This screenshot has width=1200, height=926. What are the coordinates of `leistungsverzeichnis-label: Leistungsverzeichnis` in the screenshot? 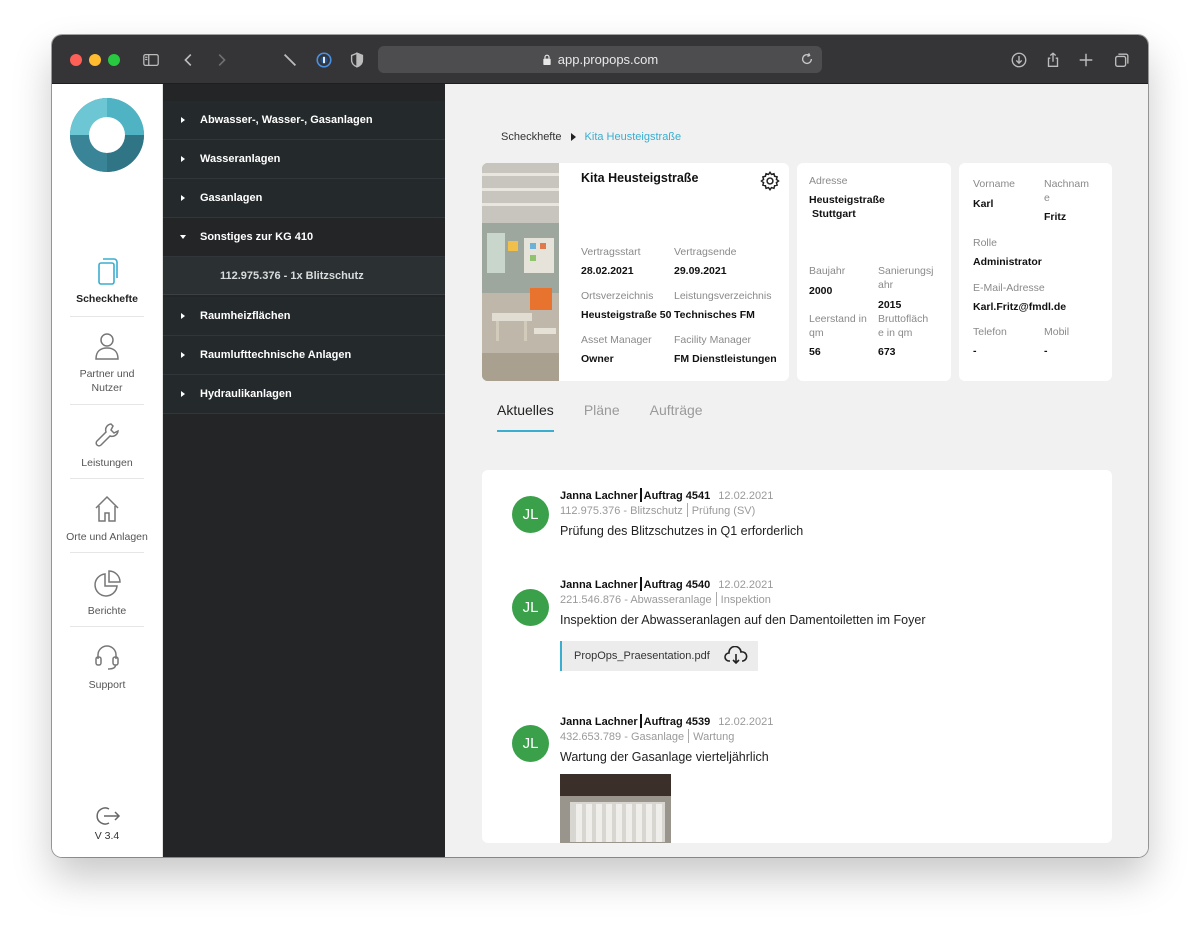 It's located at (723, 296).